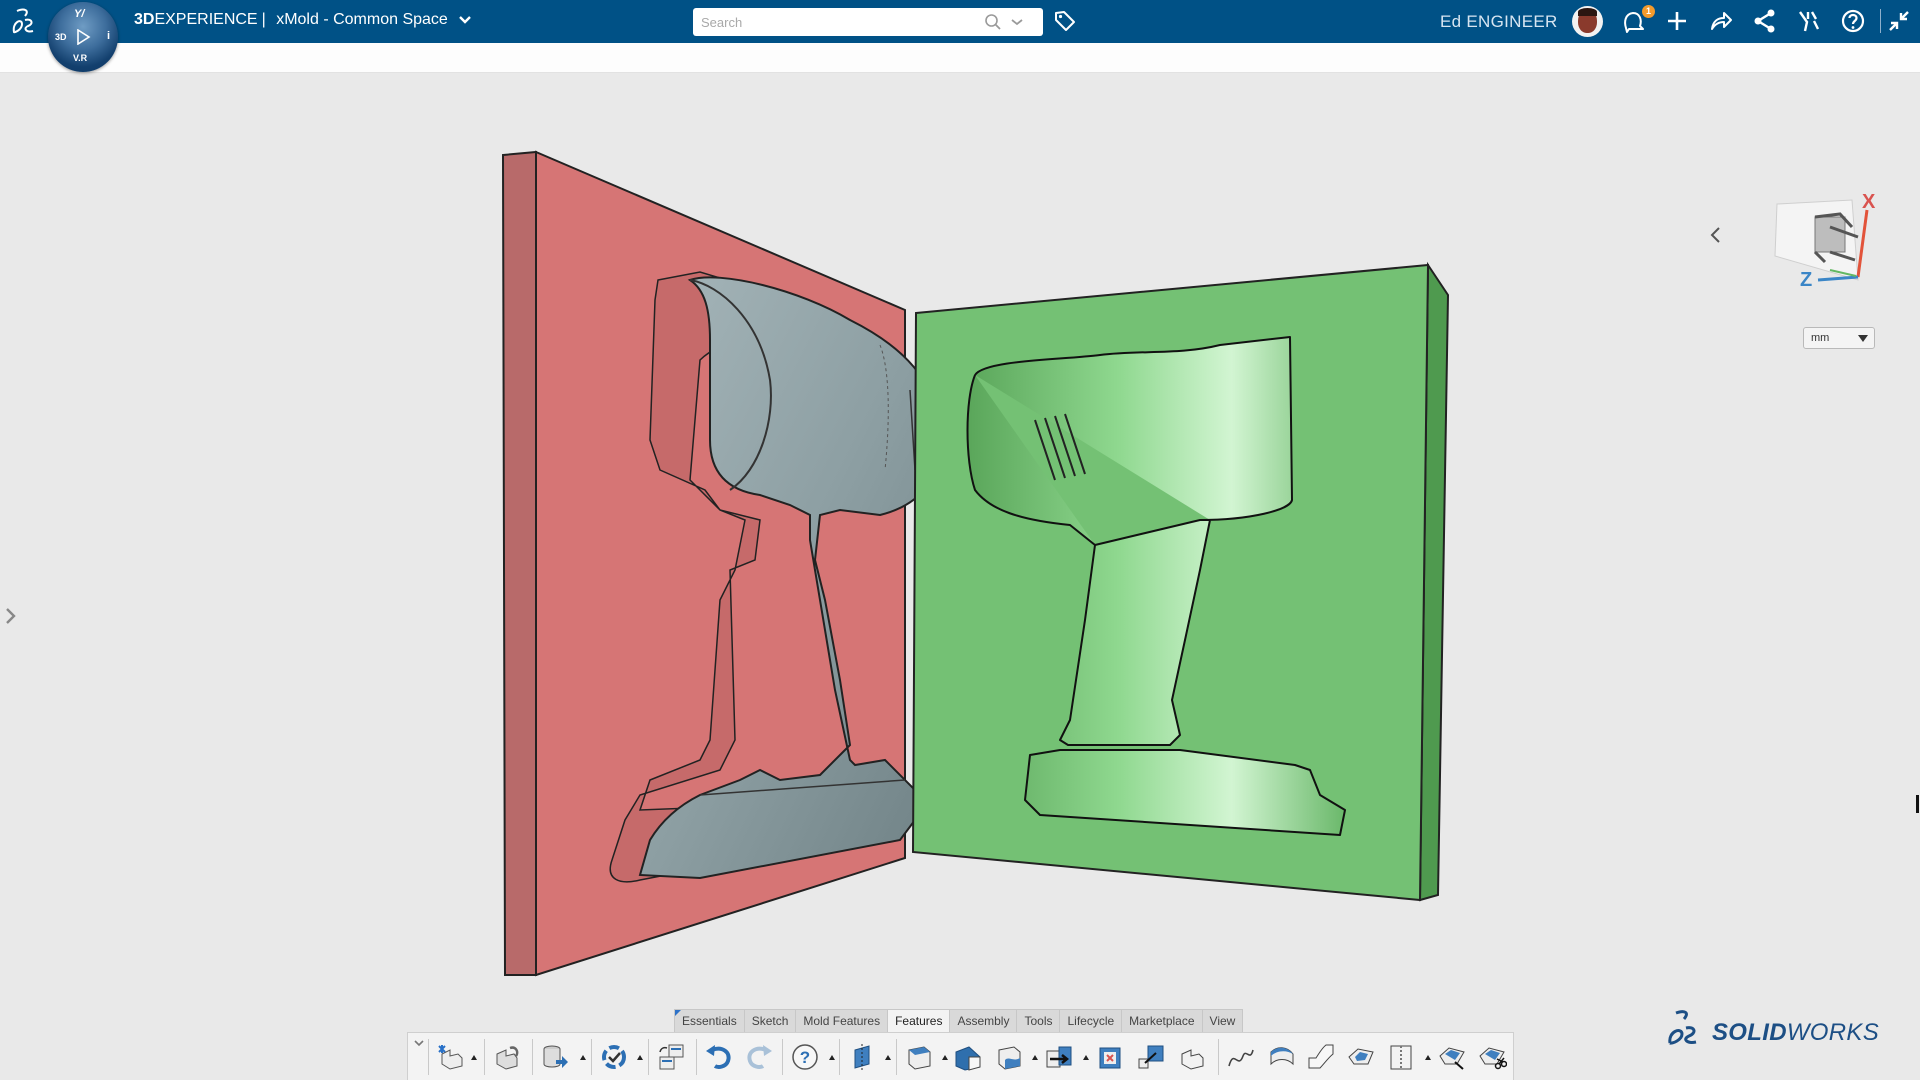 This screenshot has width=1920, height=1080. I want to click on cut-flyout, so click(1035, 1057).